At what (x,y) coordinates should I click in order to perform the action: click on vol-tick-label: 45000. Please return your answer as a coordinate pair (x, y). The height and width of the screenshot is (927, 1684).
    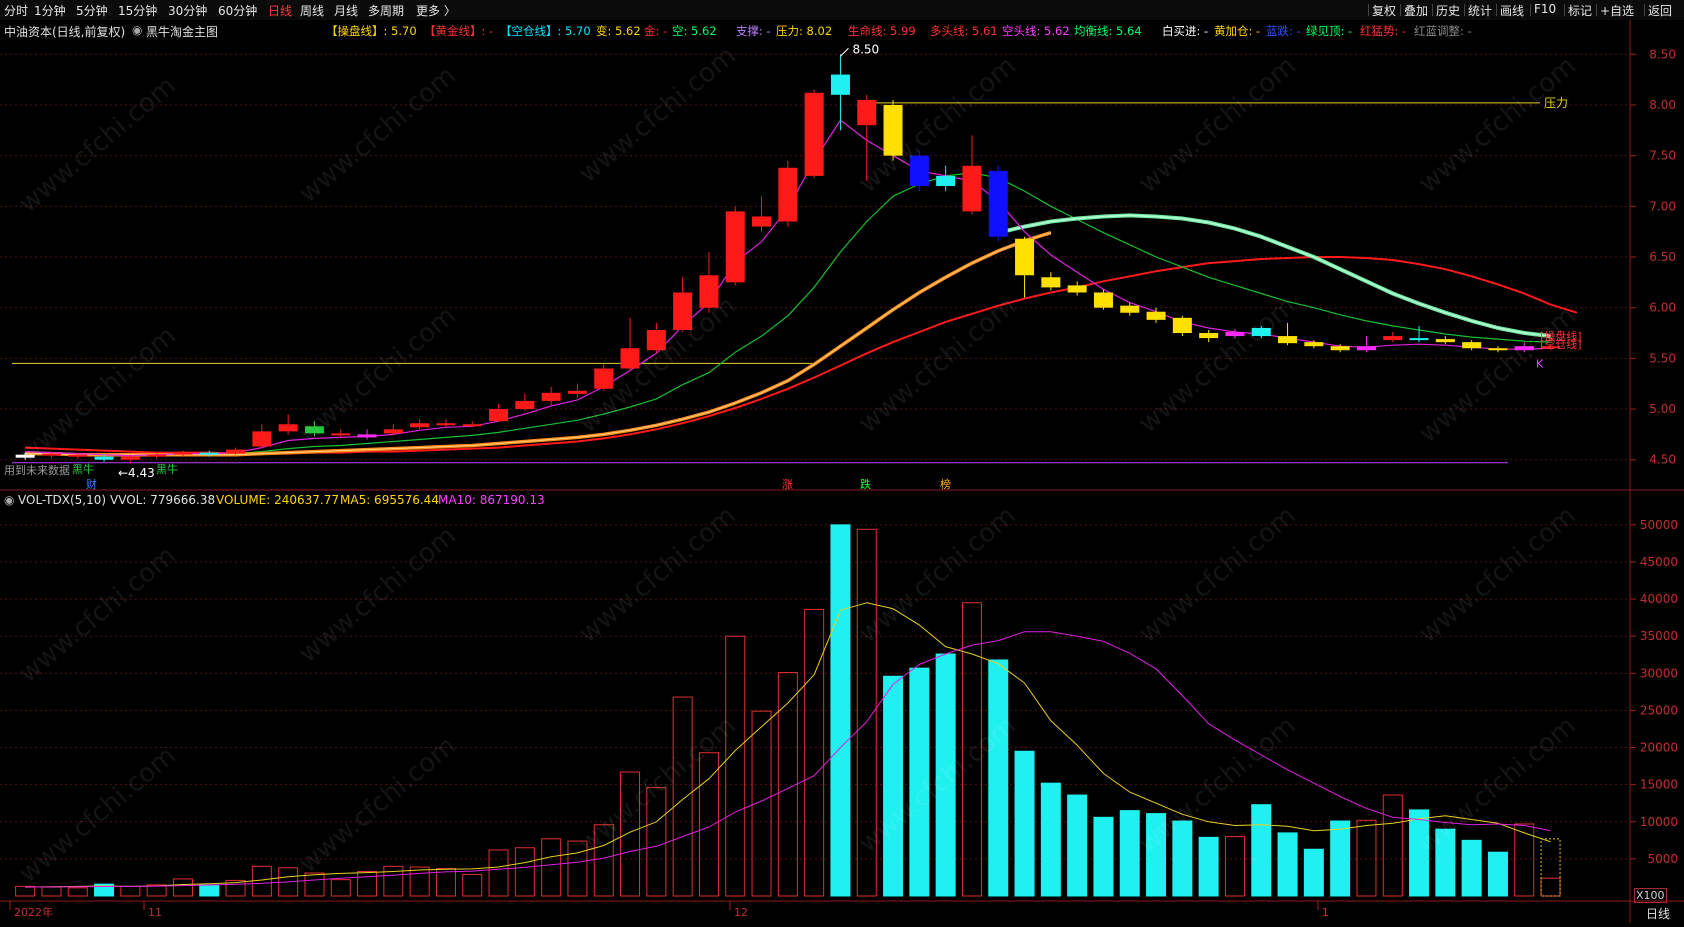
    Looking at the image, I should click on (1659, 562).